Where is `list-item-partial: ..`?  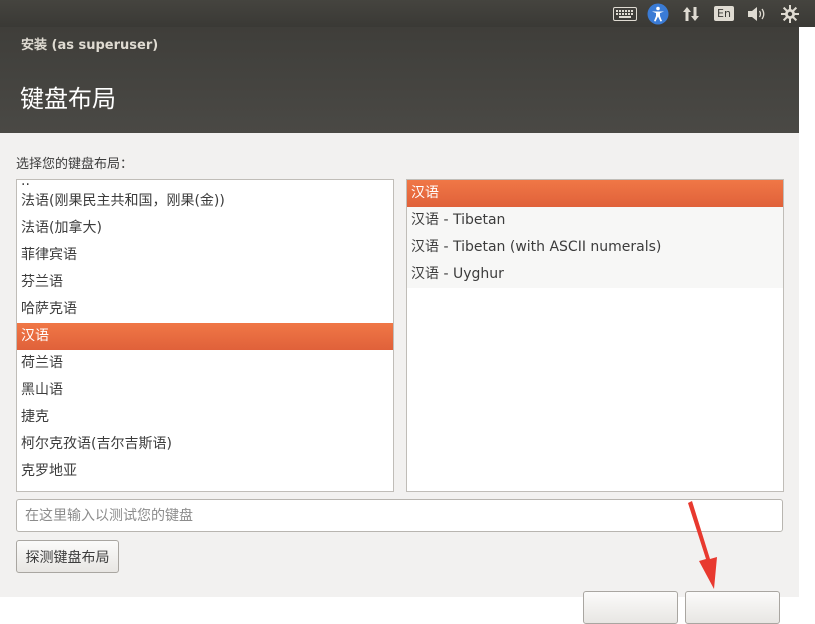 list-item-partial: .. is located at coordinates (205, 184).